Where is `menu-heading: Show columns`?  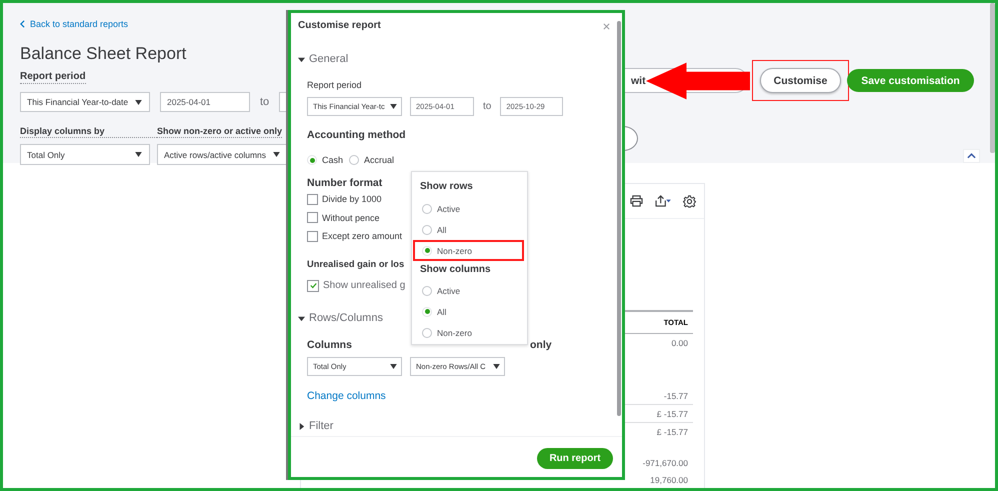
menu-heading: Show columns is located at coordinates (455, 270).